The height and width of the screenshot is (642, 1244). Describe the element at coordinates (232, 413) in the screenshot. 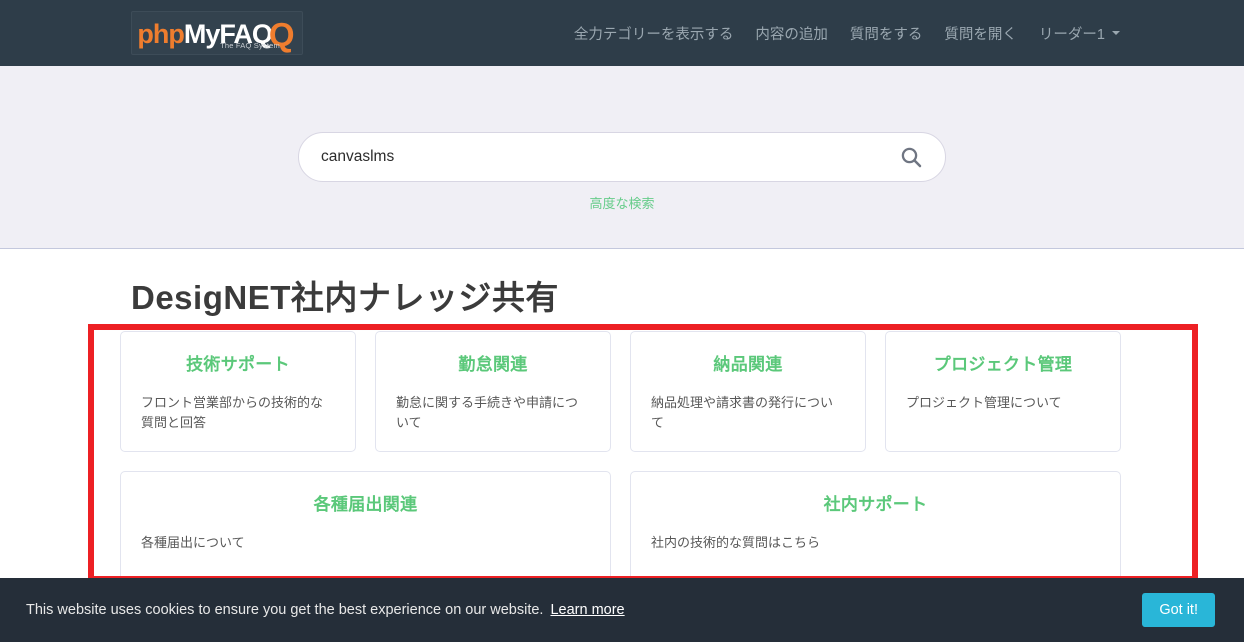

I see `category-card-description: フロント営業部からの技術的な質問と回答` at that location.